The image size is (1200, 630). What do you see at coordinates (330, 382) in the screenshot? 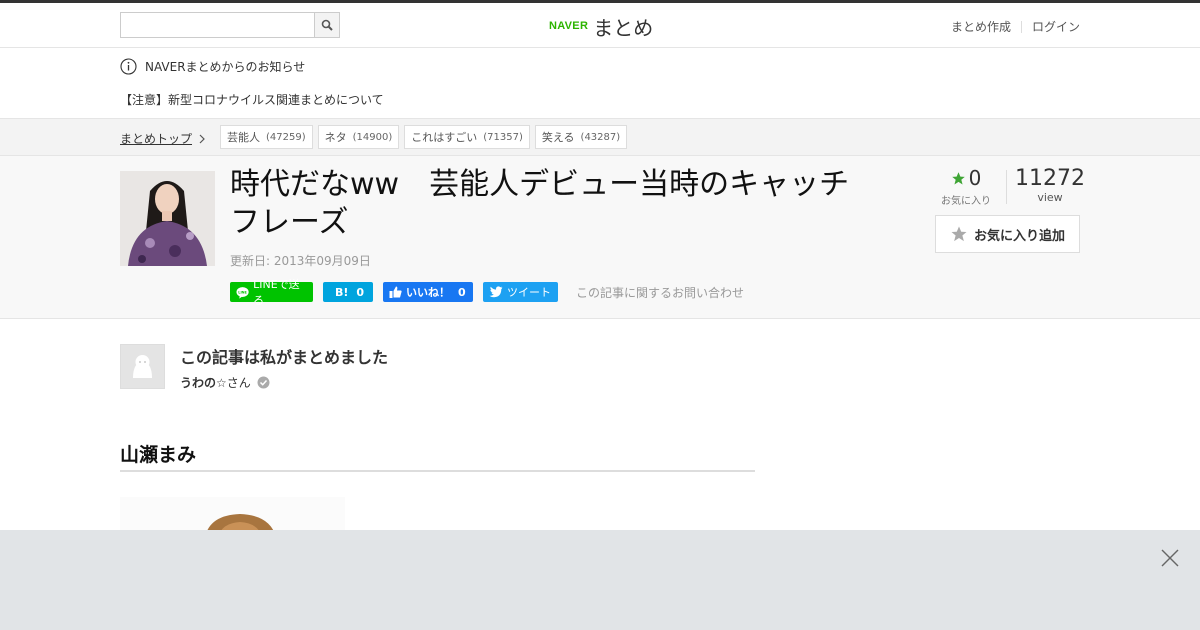
I see `curator-name-row: うわの☆さん` at bounding box center [330, 382].